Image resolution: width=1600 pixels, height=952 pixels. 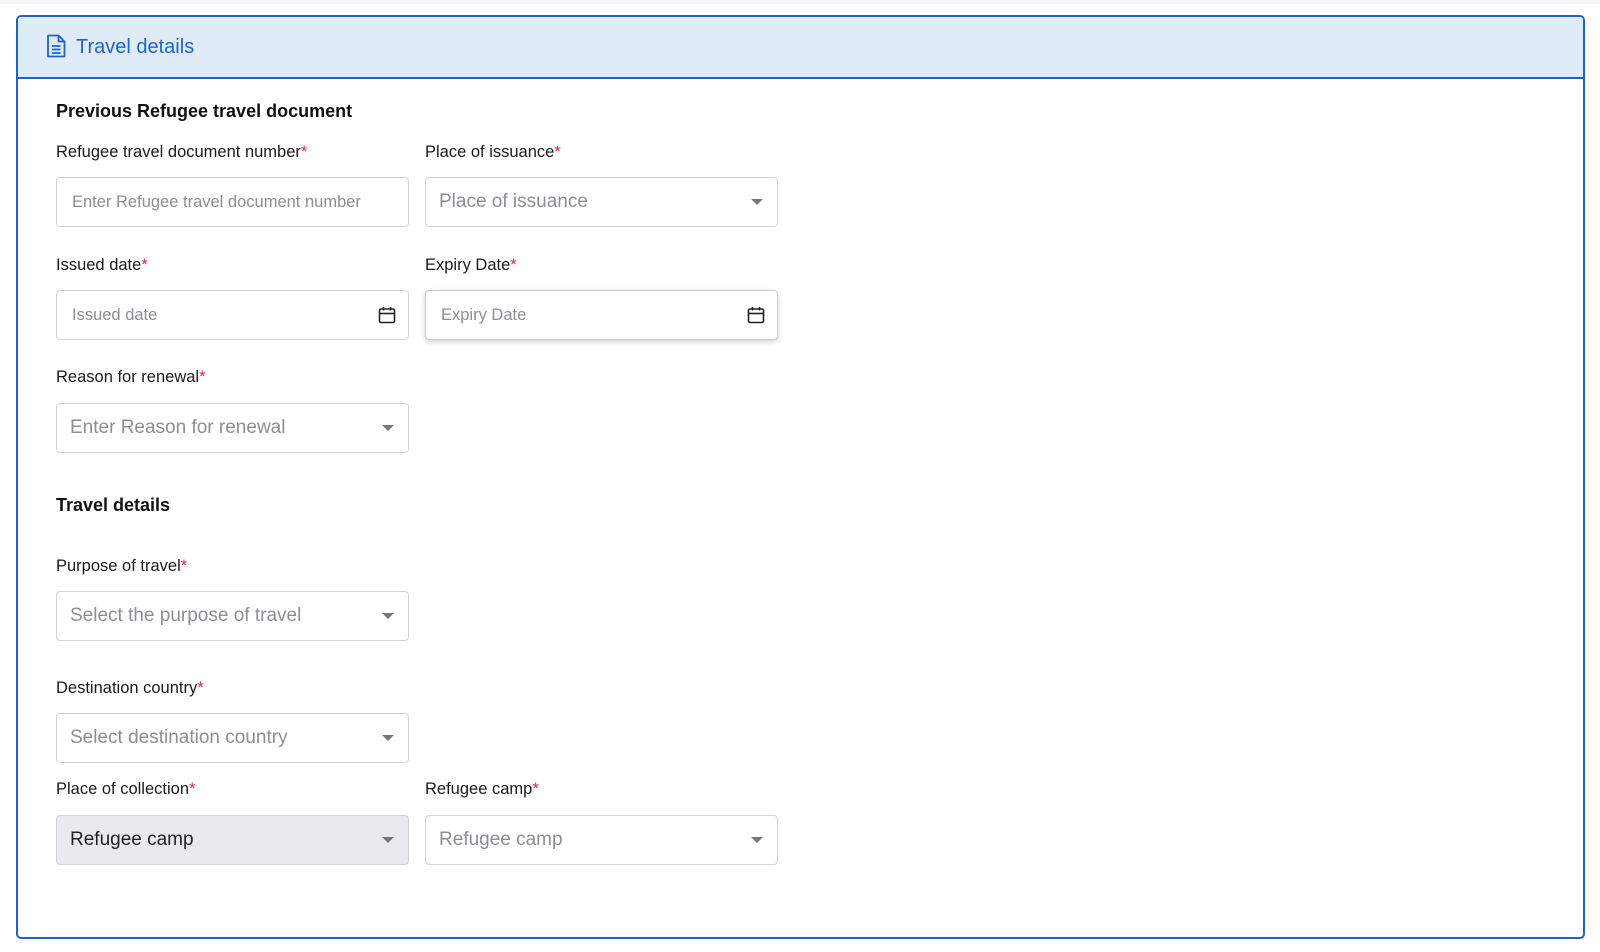 I want to click on expiry-date-input: Expiry Date, so click(x=601, y=315).